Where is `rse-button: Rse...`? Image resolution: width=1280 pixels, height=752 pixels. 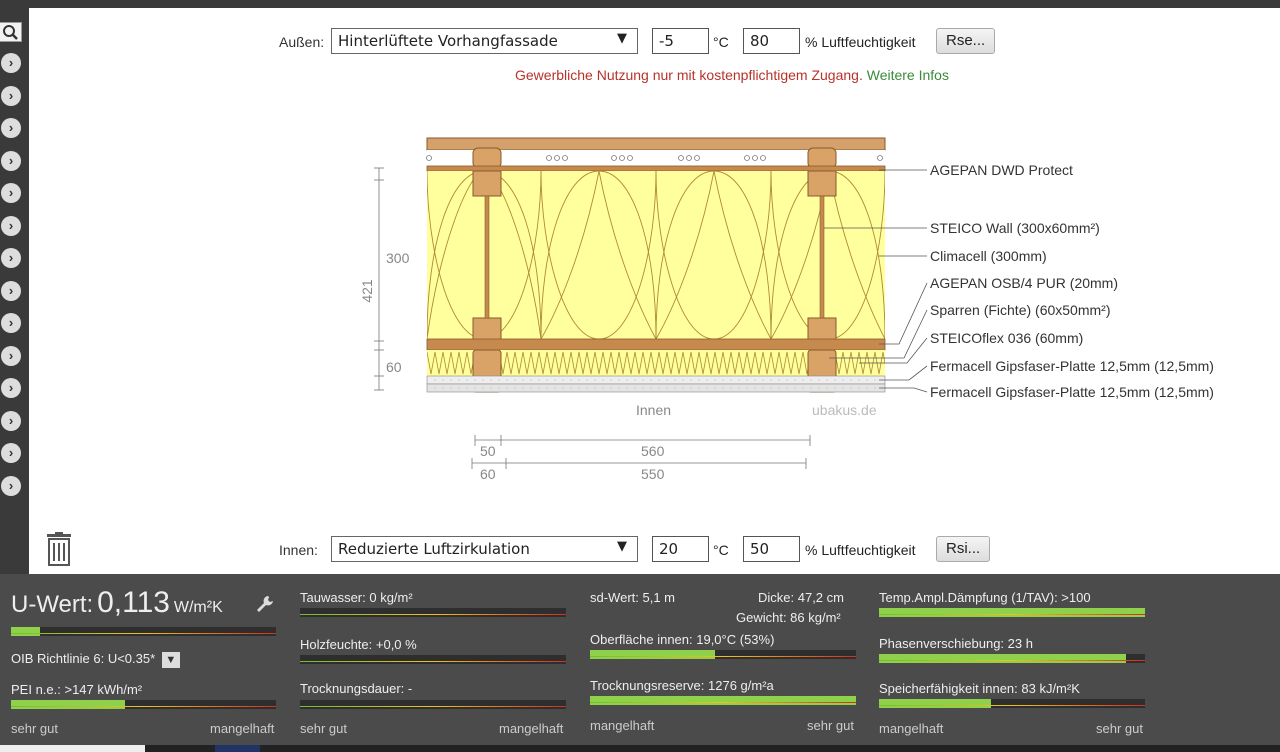
rse-button: Rse... is located at coordinates (966, 41).